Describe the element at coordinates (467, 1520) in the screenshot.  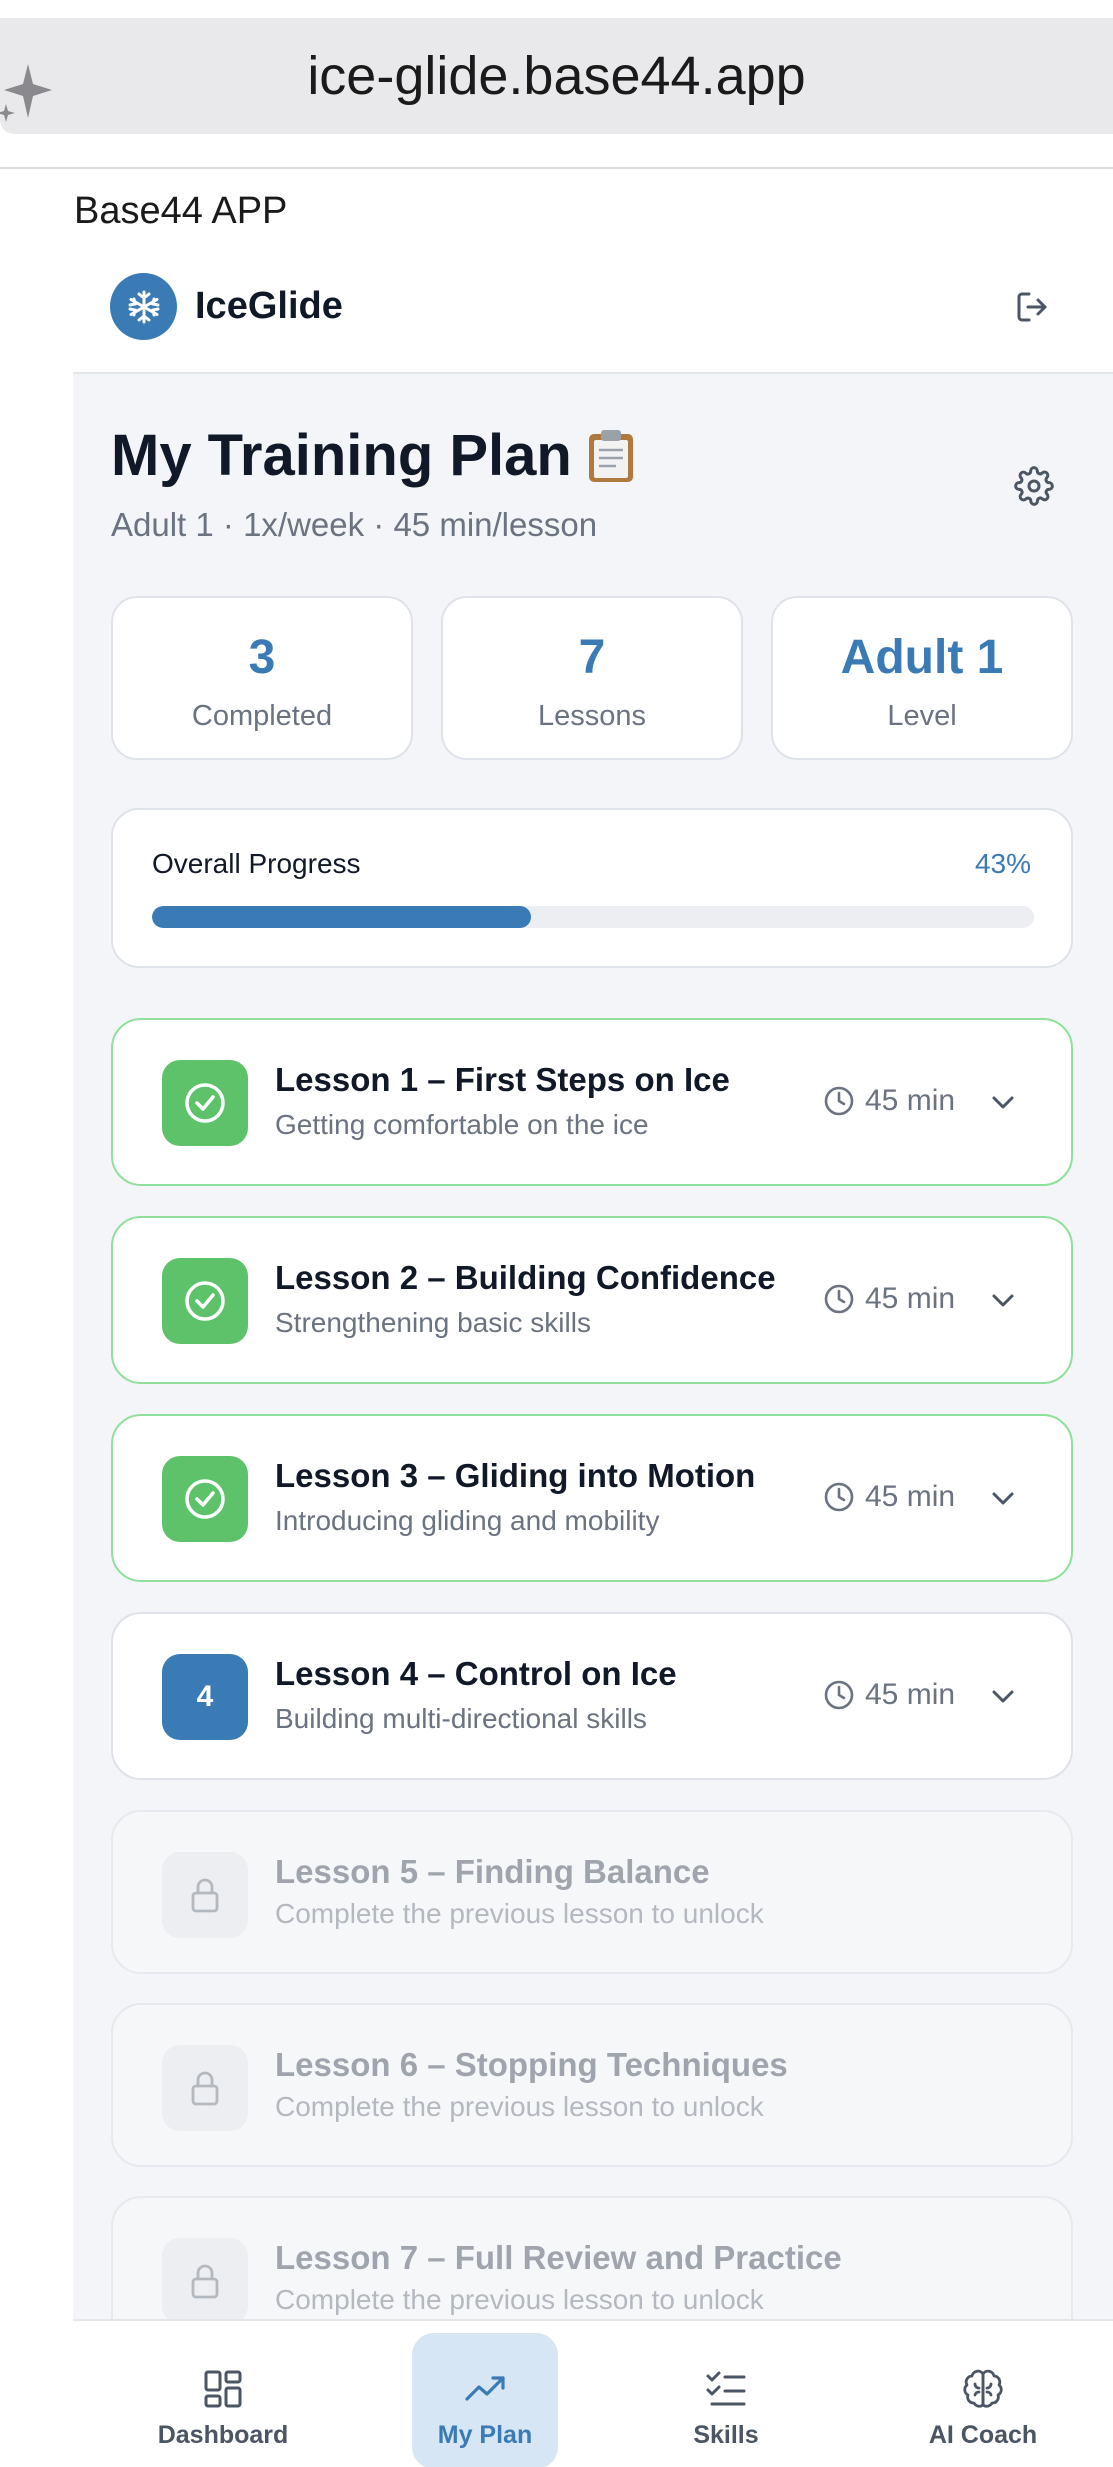
I see `lesson-subtitle: Introducing gliding and mobility` at that location.